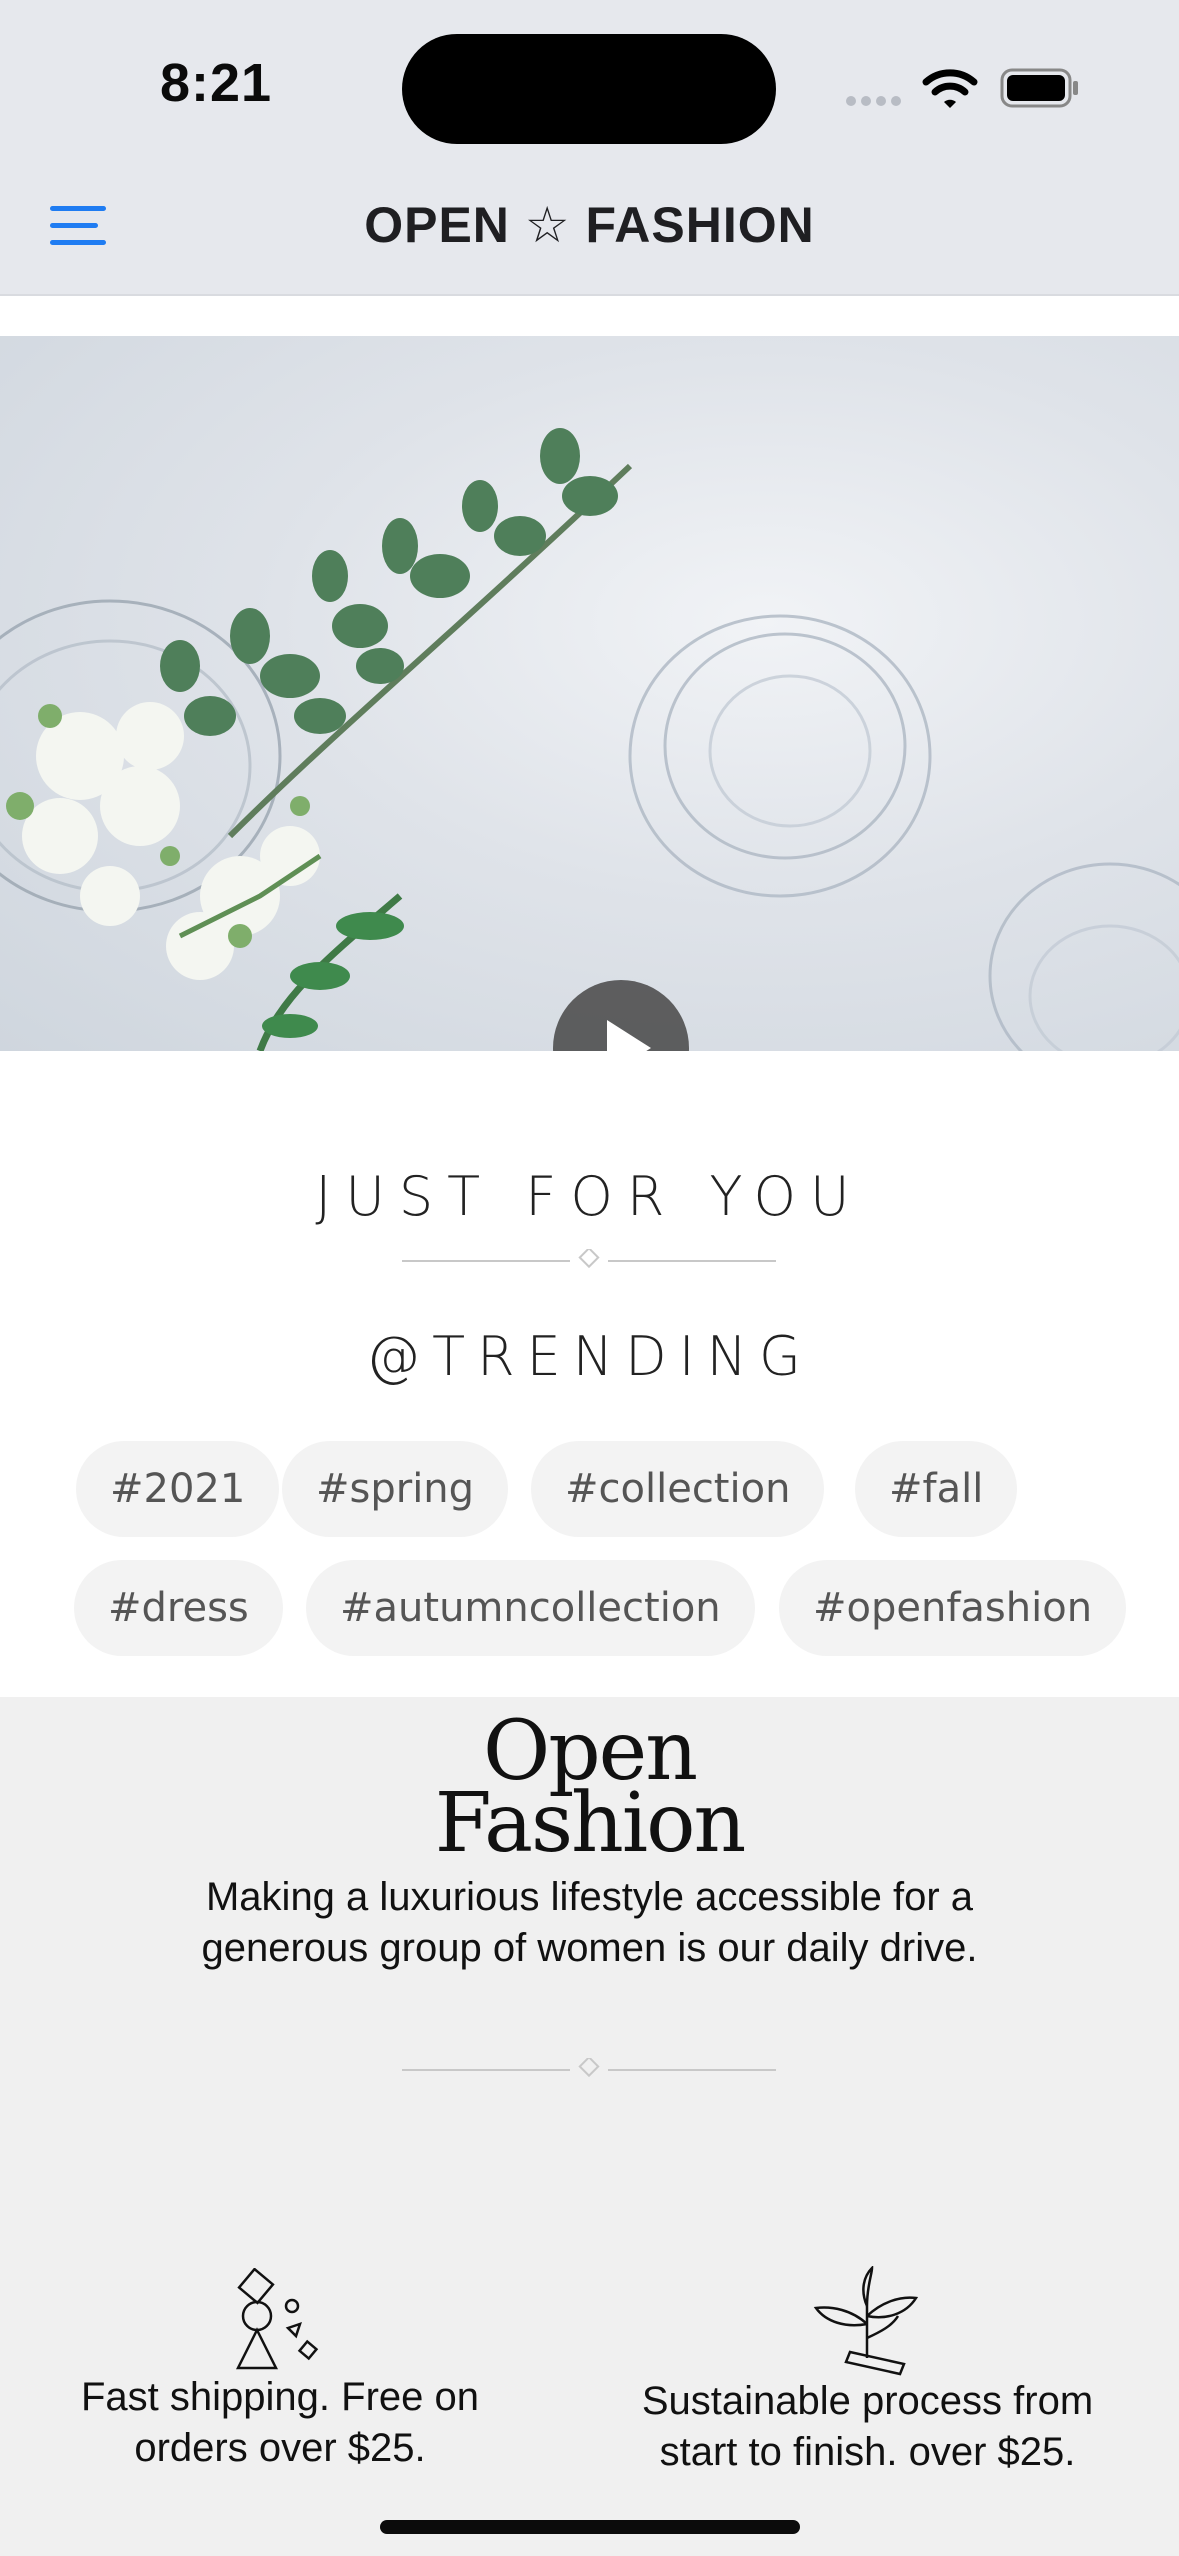 The image size is (1179, 2556). Describe the element at coordinates (953, 1608) in the screenshot. I see `tag-chip: #openfashion` at that location.